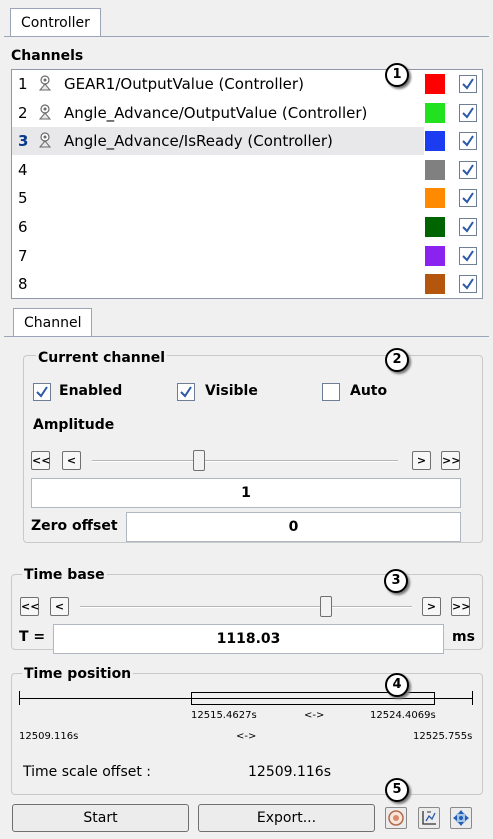 The image size is (493, 839). I want to click on move-button, so click(461, 818).